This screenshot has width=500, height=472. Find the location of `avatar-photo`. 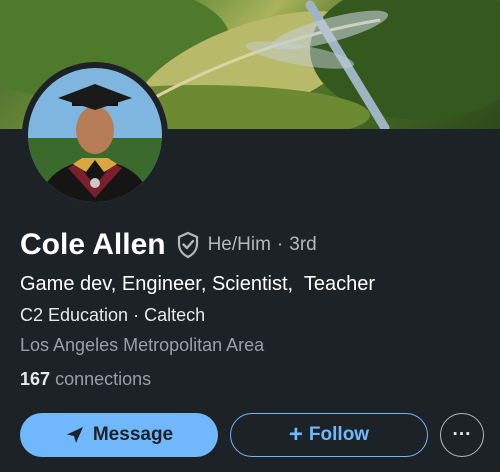

avatar-photo is located at coordinates (95, 135).